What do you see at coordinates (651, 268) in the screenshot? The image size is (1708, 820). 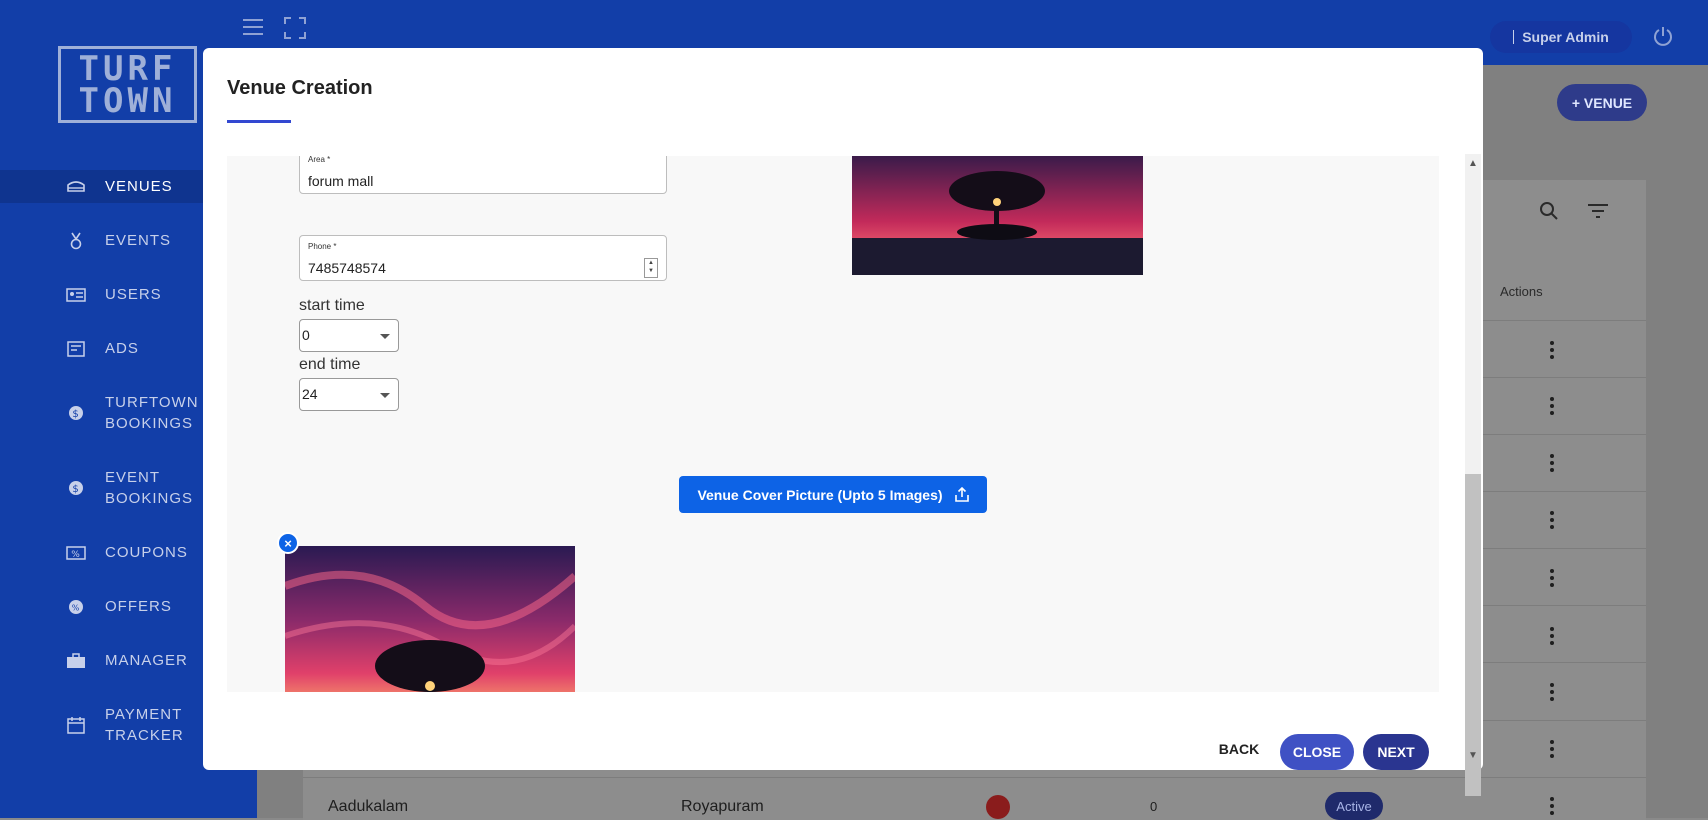 I see `number-spinner-icon: ▲ ▼` at bounding box center [651, 268].